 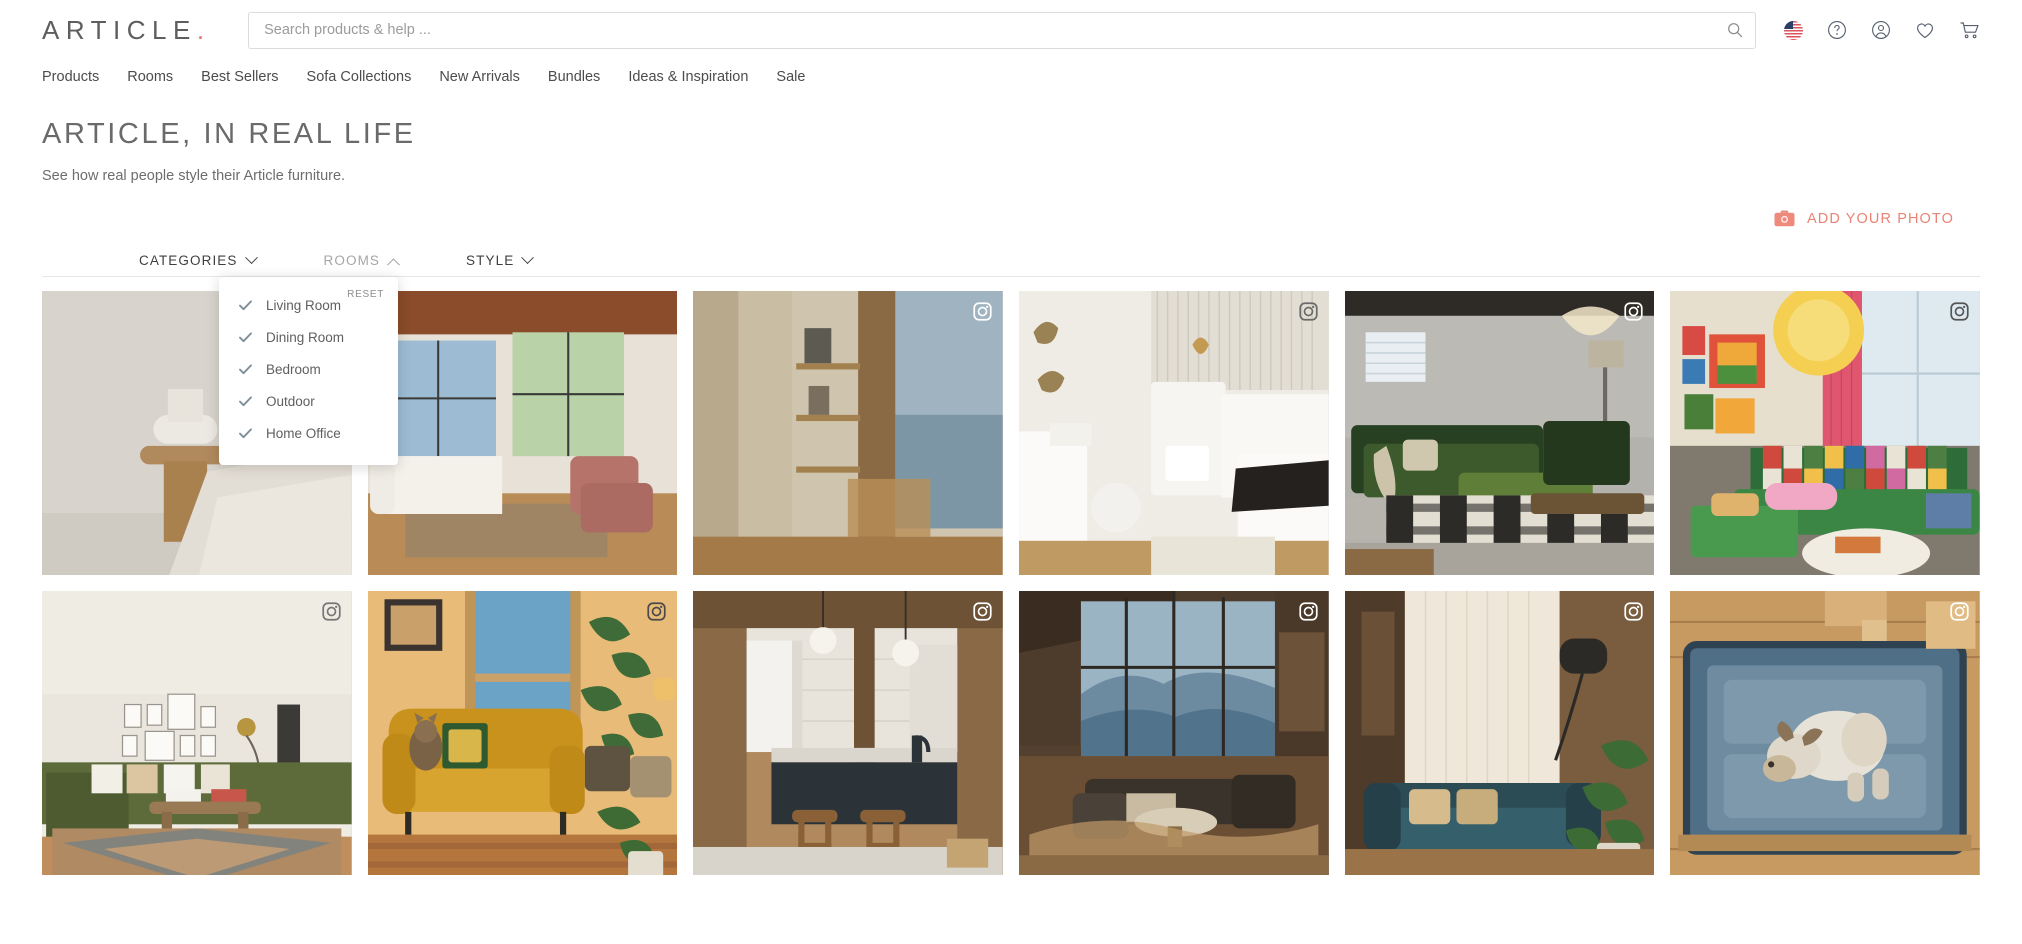 I want to click on rooms-option-label: Dining Room, so click(x=305, y=337).